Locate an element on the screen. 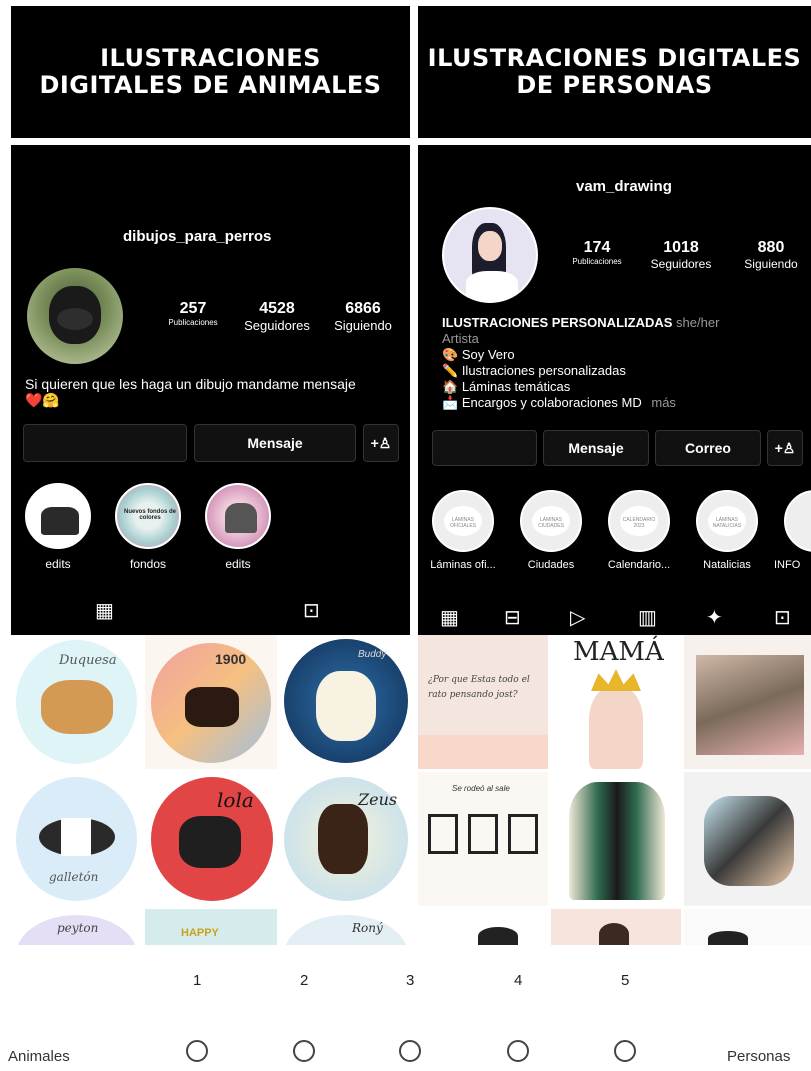 The width and height of the screenshot is (811, 1071). right-highlight-3-inner: CALENDARIO 2023 is located at coordinates (639, 521).